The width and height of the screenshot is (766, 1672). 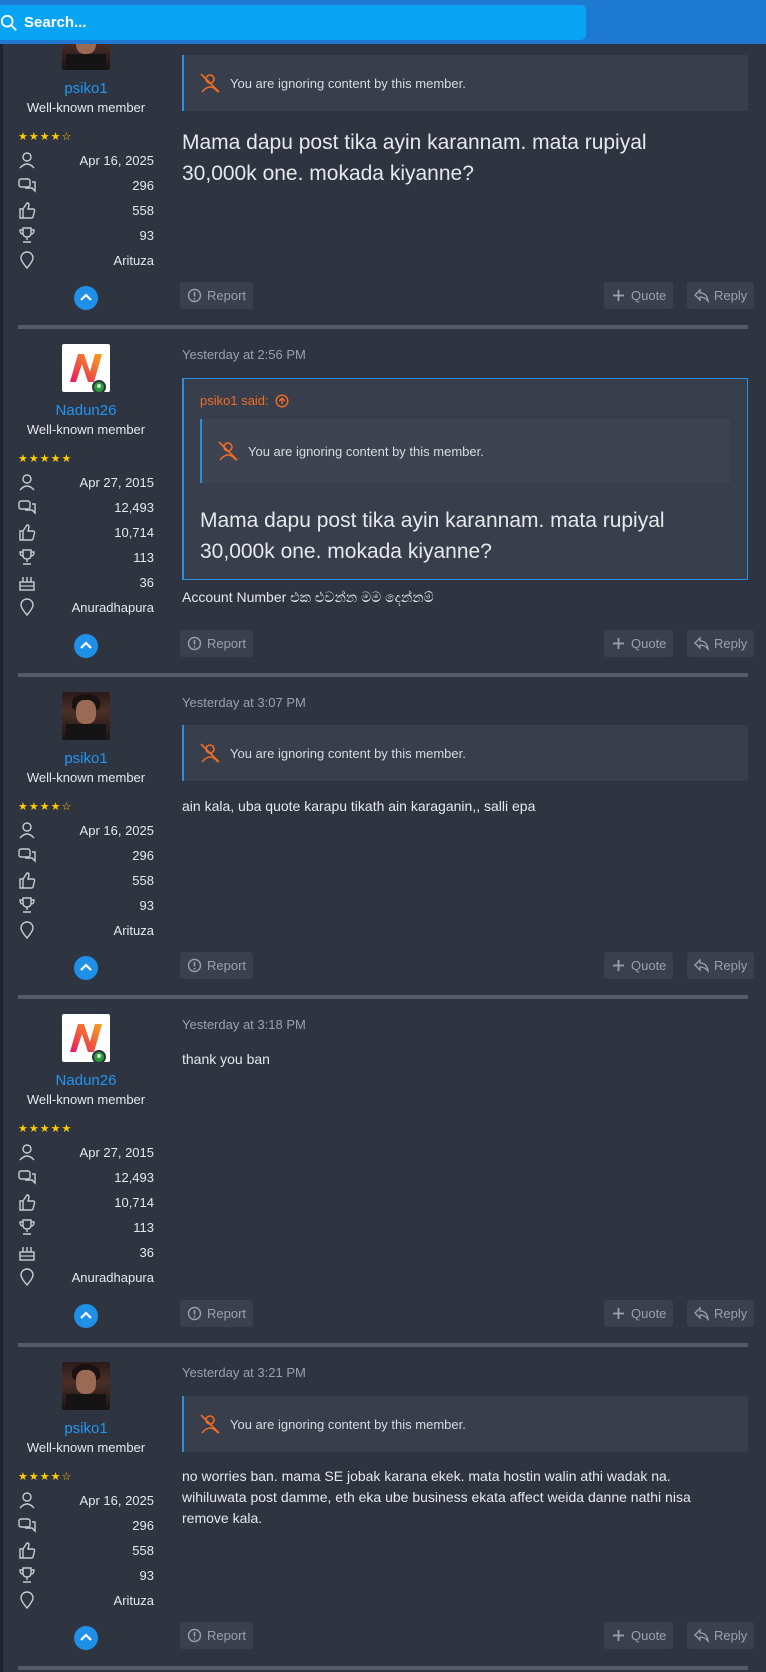 I want to click on stat-reactions: 558, so click(x=86, y=210).